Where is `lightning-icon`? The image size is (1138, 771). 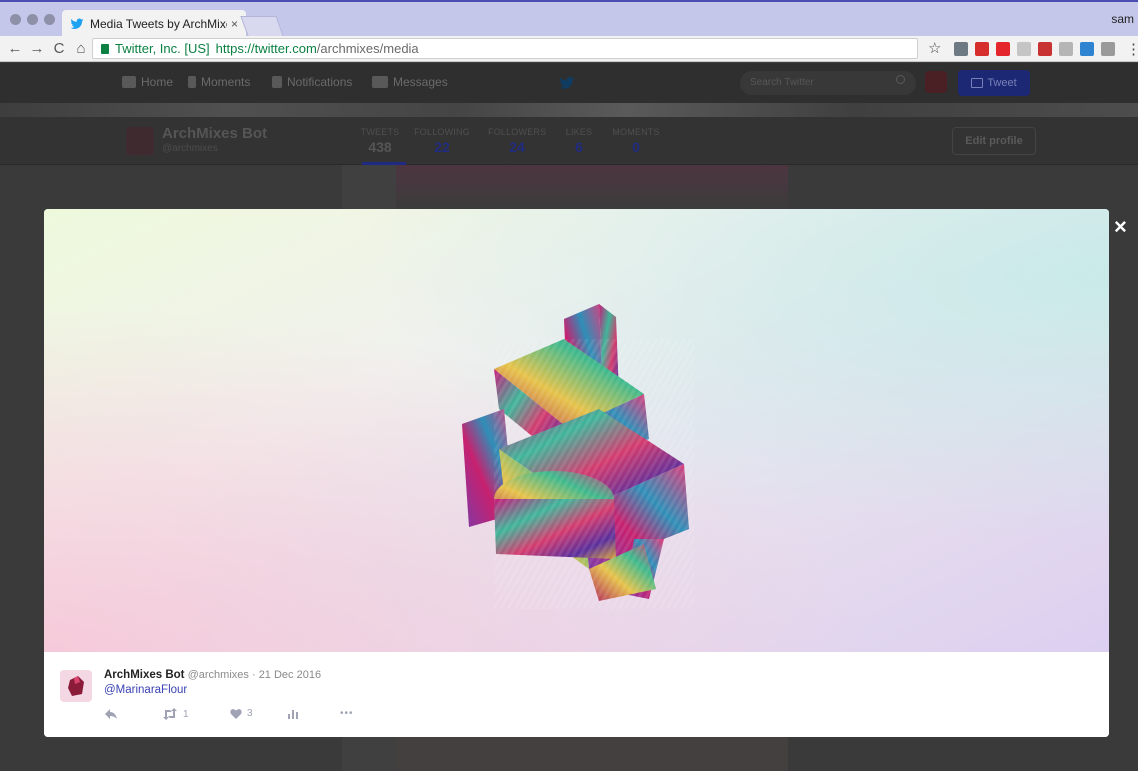
lightning-icon is located at coordinates (192, 82).